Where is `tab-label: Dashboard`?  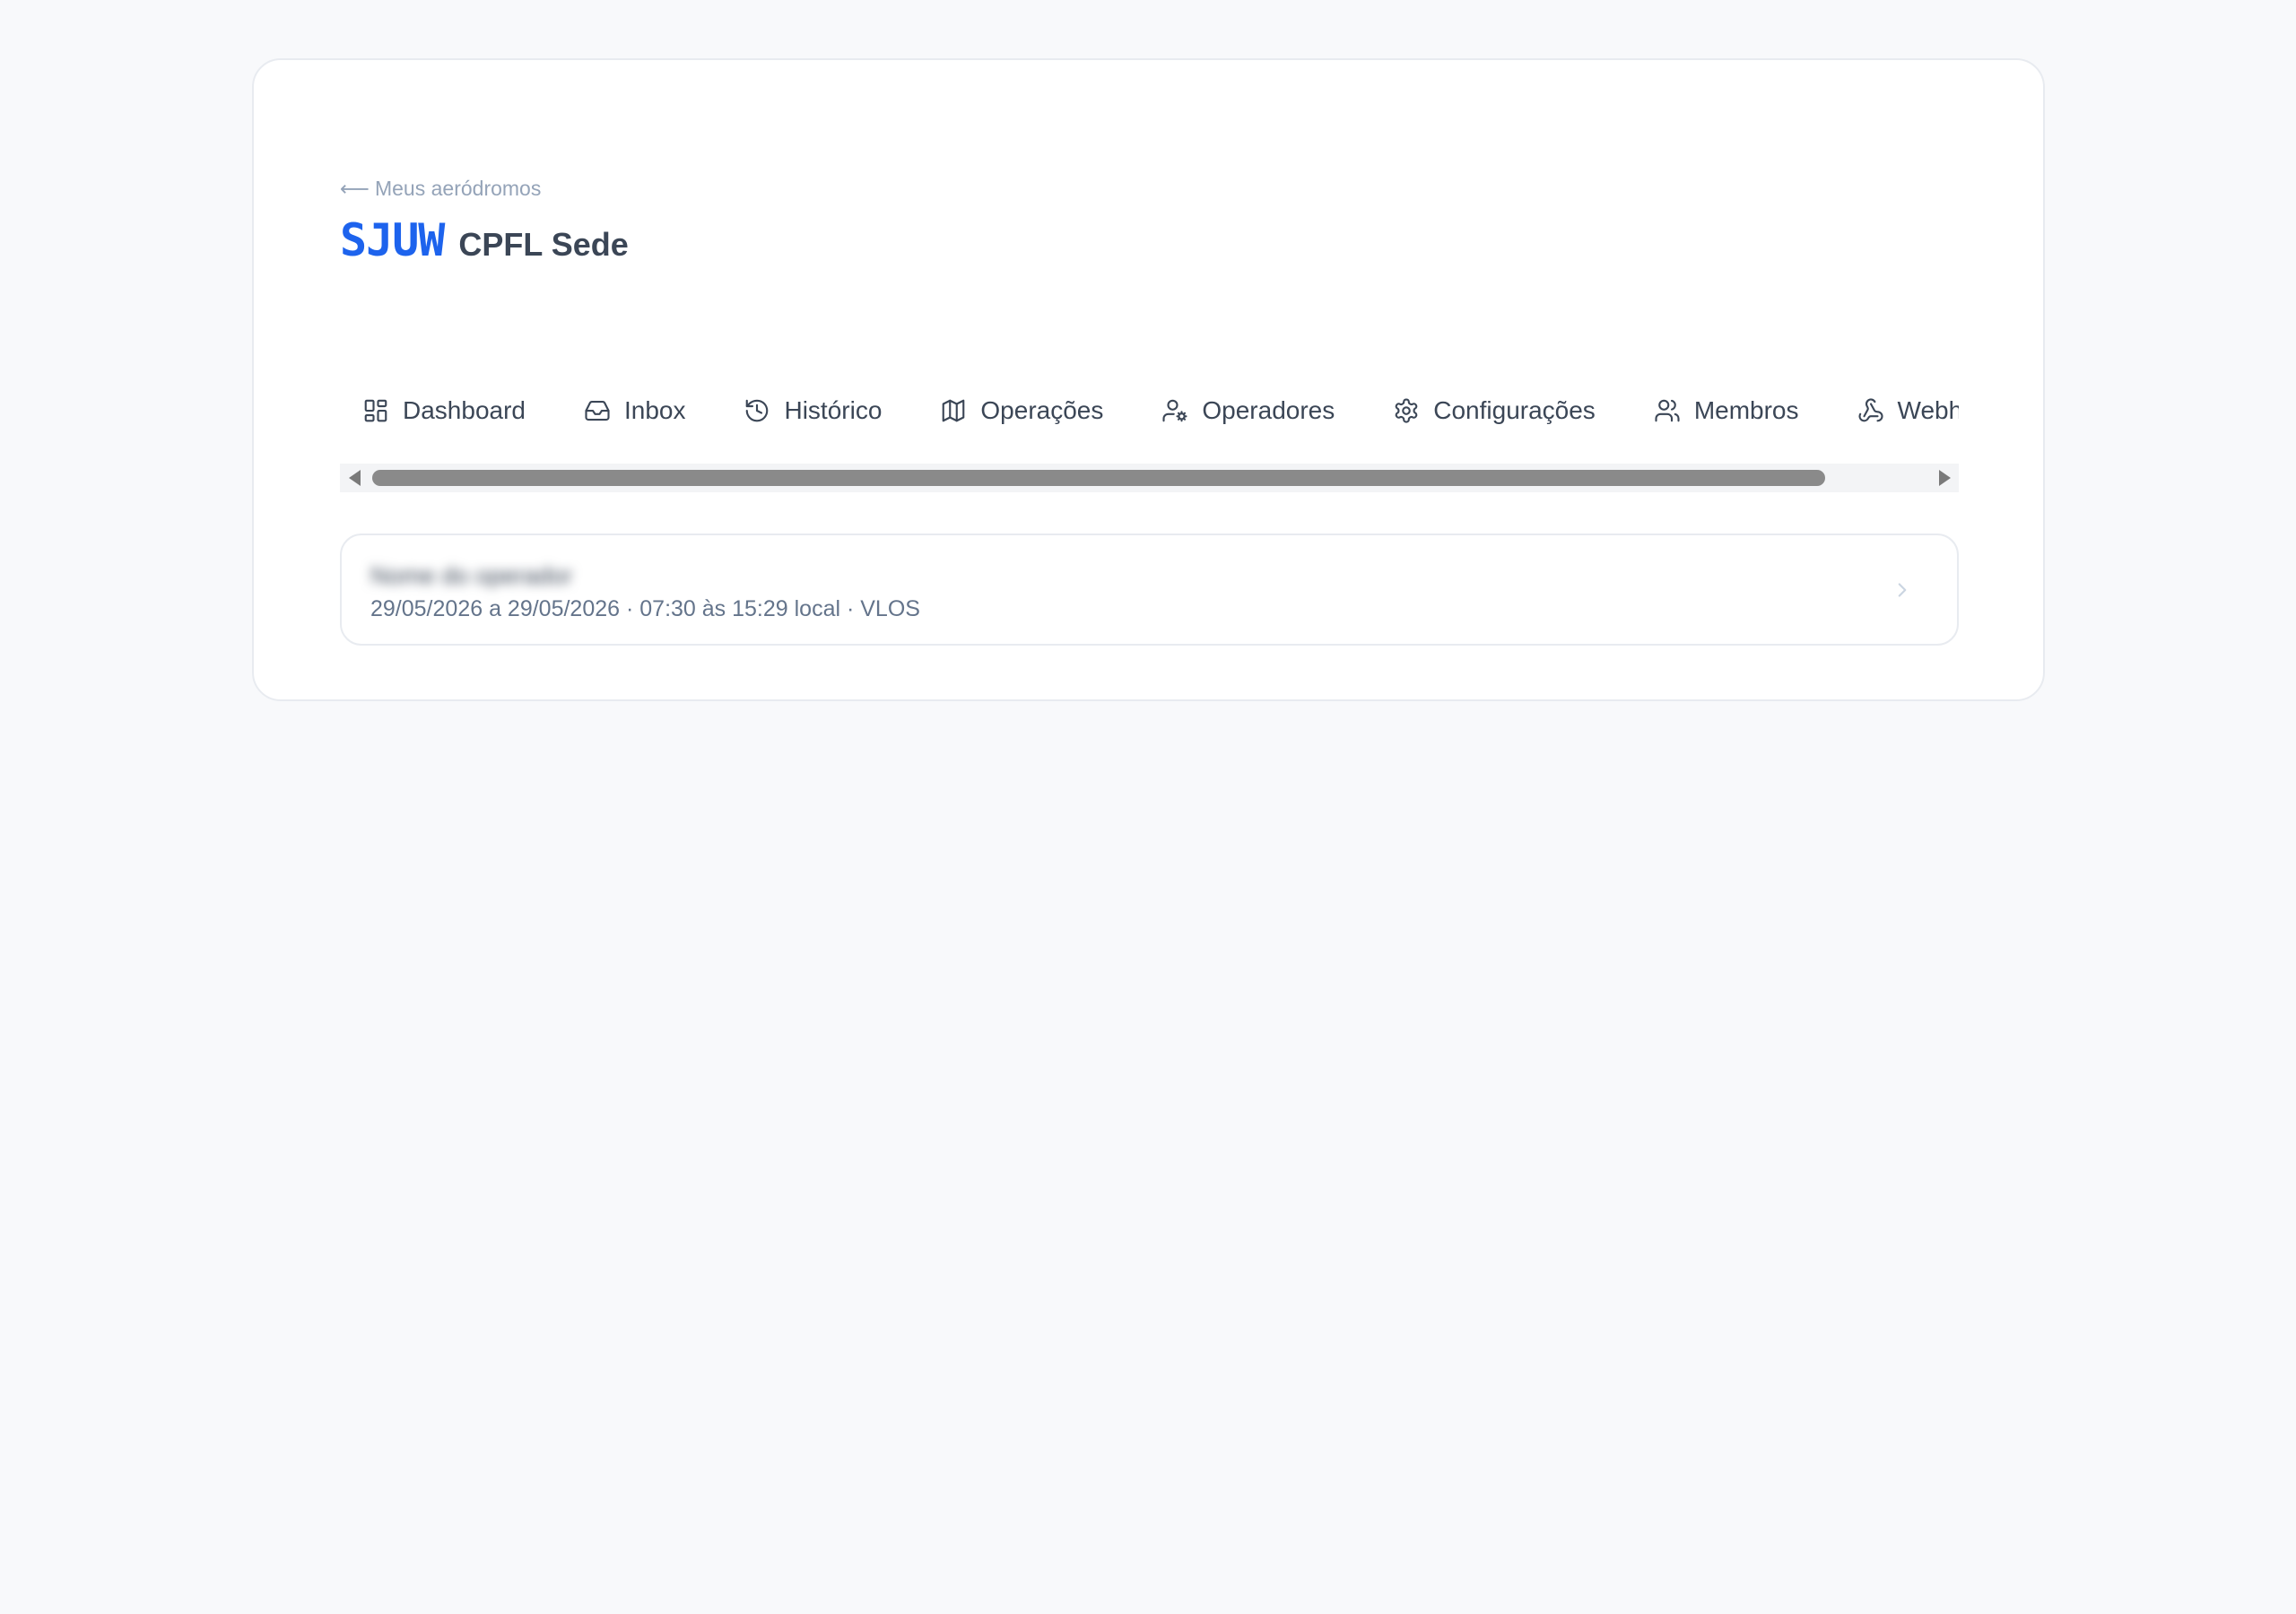 tab-label: Dashboard is located at coordinates (464, 410).